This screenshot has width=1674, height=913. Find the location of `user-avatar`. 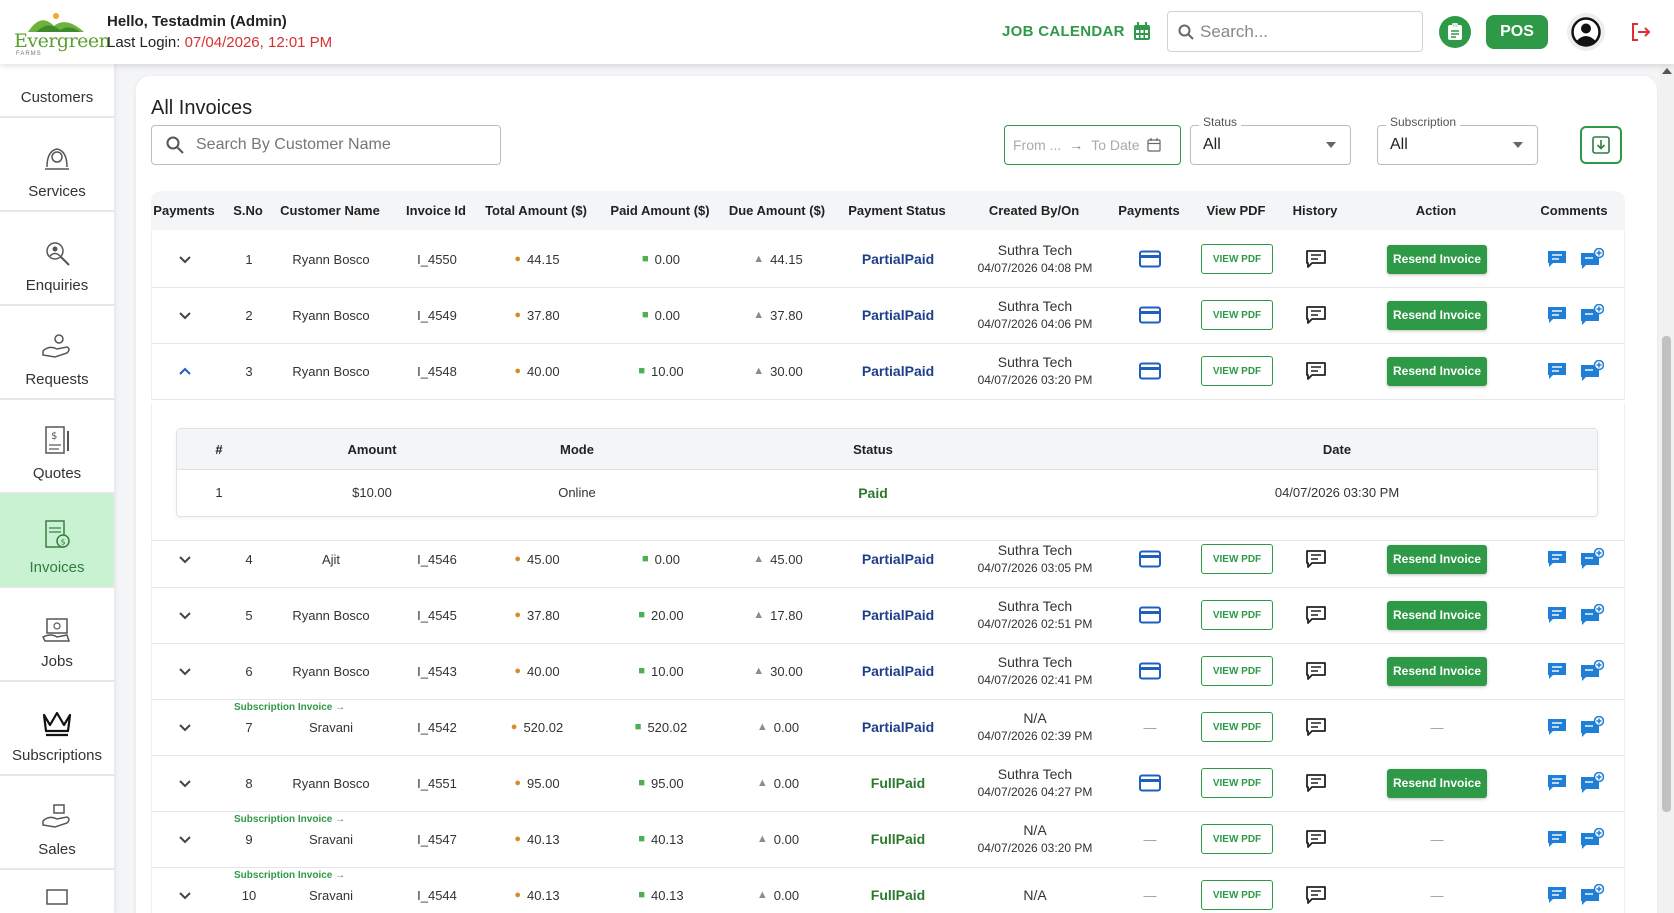

user-avatar is located at coordinates (1586, 32).